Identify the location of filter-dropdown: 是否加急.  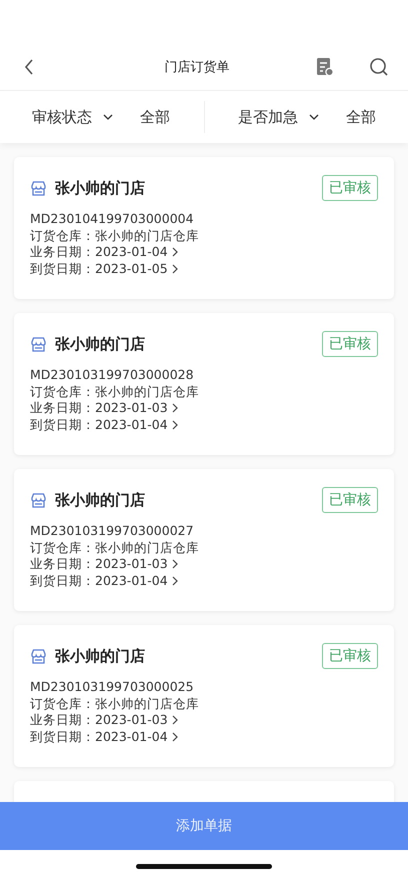
(279, 117).